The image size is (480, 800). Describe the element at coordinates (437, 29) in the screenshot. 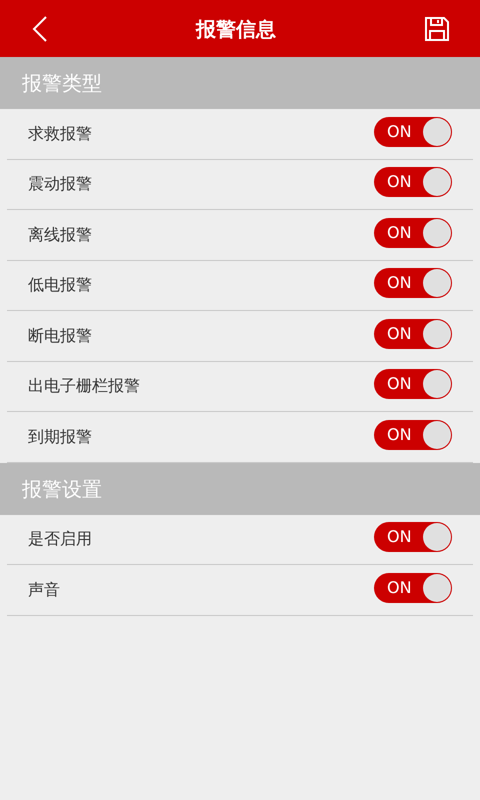

I see `save-icon` at that location.